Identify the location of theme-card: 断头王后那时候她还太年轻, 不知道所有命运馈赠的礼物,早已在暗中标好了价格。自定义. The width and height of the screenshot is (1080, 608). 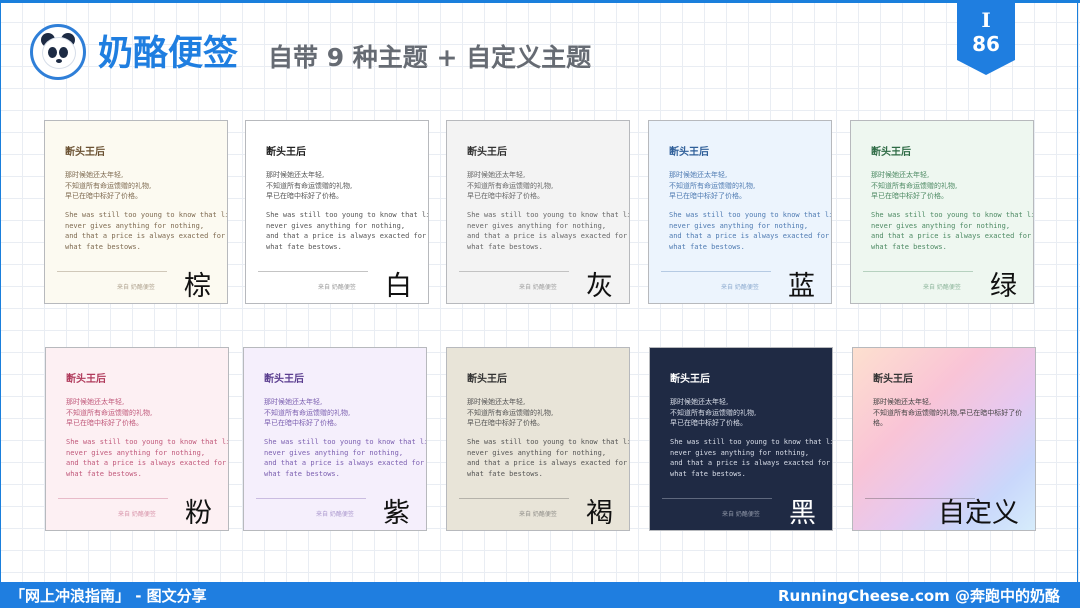
(944, 439).